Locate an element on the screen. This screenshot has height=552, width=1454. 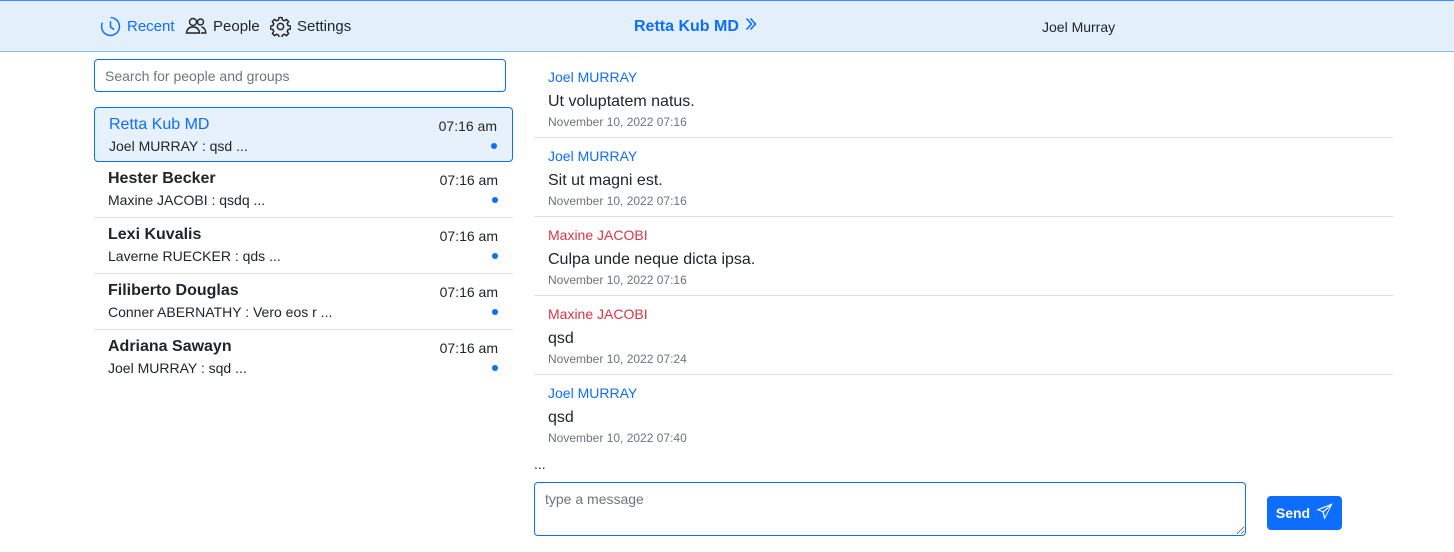
nav-recent: Recent is located at coordinates (137, 26).